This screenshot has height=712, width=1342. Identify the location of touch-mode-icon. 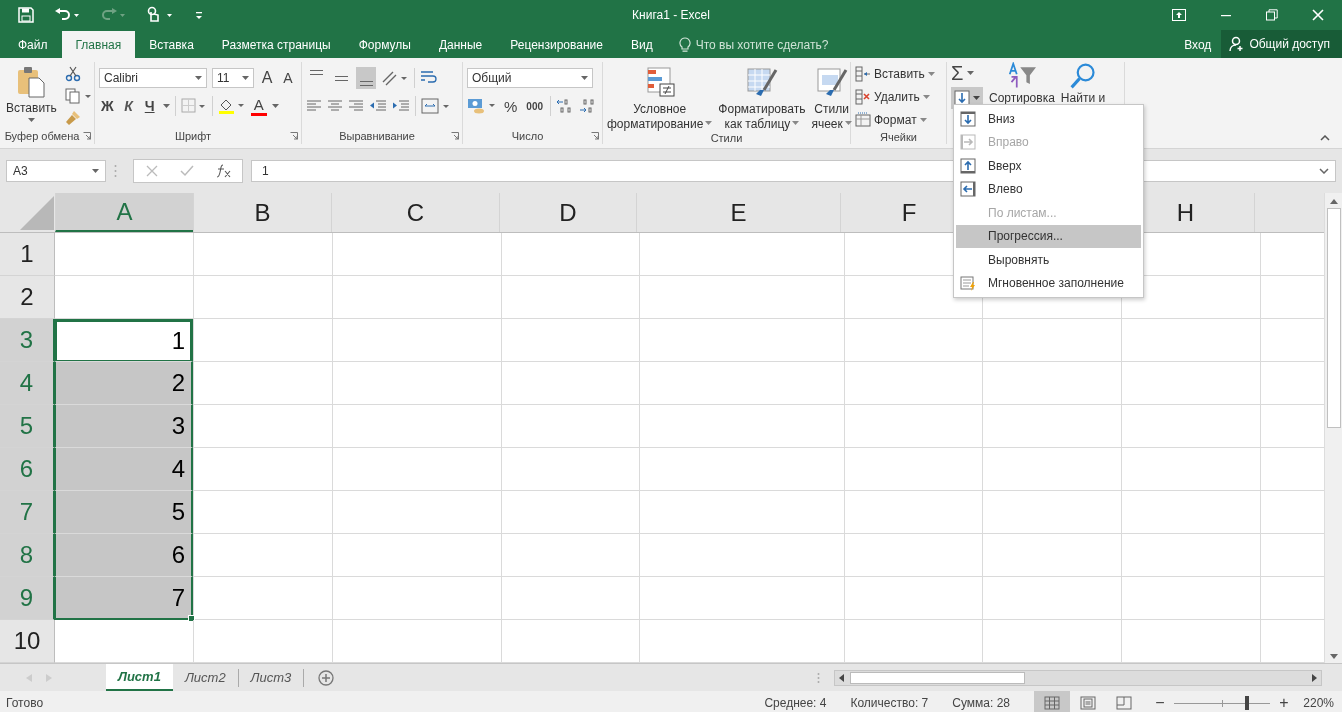
(160, 15).